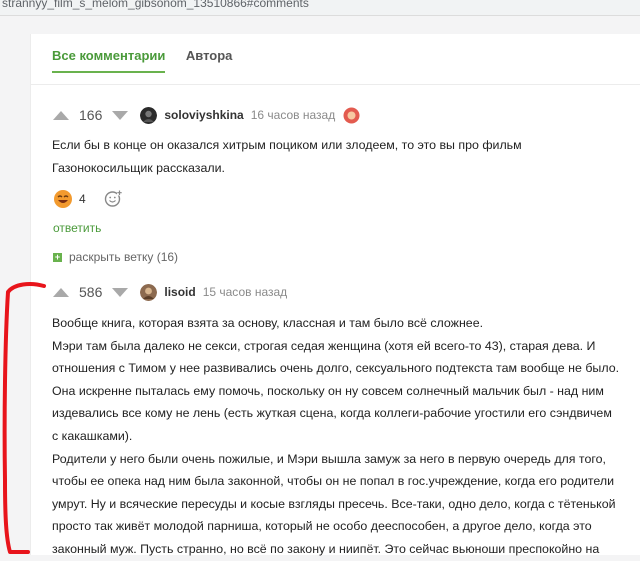  Describe the element at coordinates (91, 115) in the screenshot. I see `comment-rating: 166` at that location.